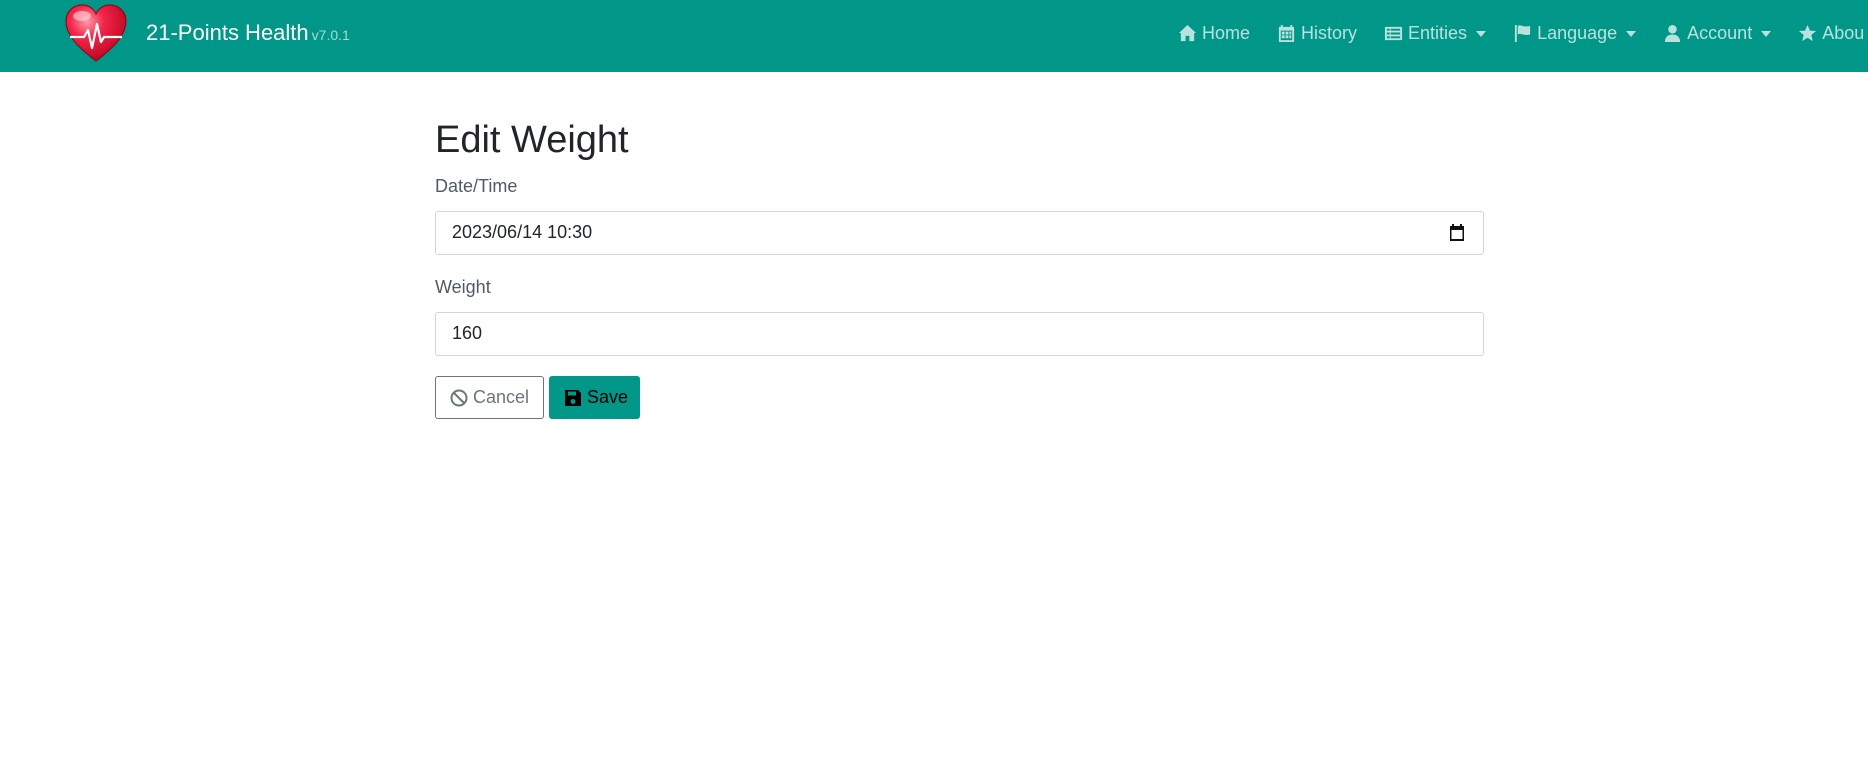 Image resolution: width=1868 pixels, height=767 pixels. I want to click on brand-title: 21-Points Health v7.0.1, so click(248, 33).